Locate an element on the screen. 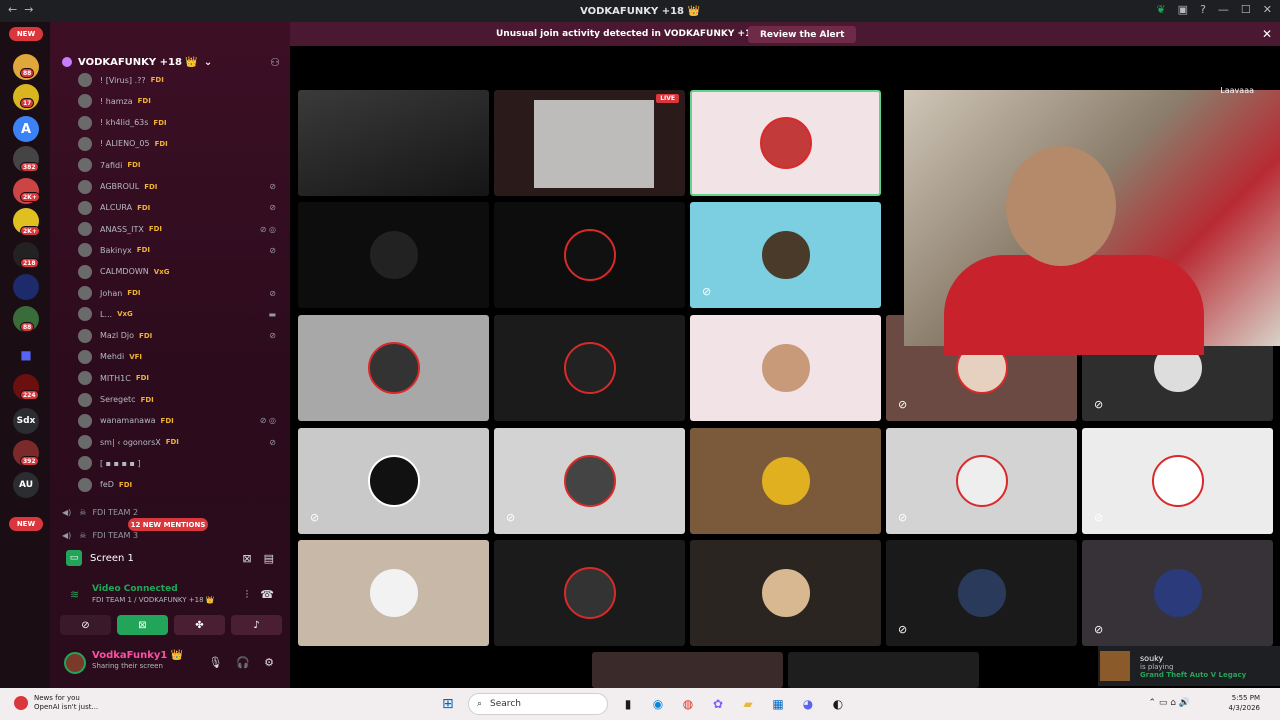  store-icon: ▦ is located at coordinates (778, 704).